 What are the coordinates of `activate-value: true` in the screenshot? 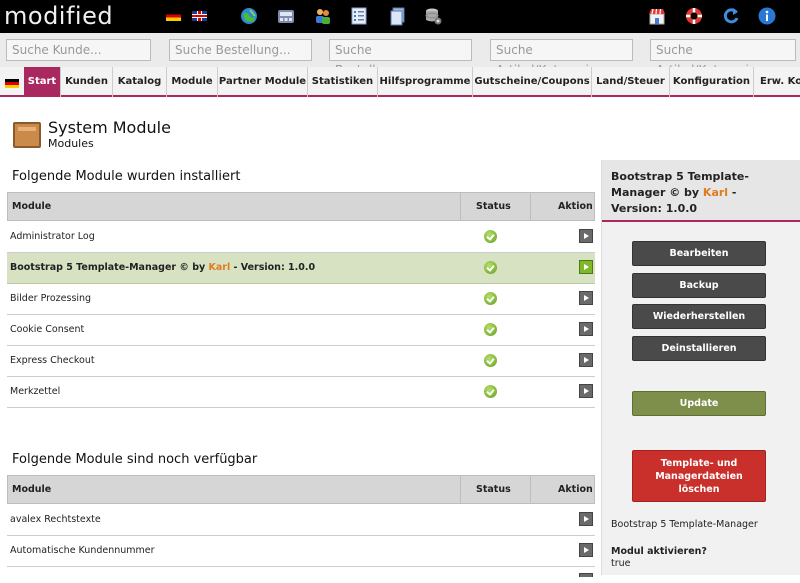 It's located at (621, 563).